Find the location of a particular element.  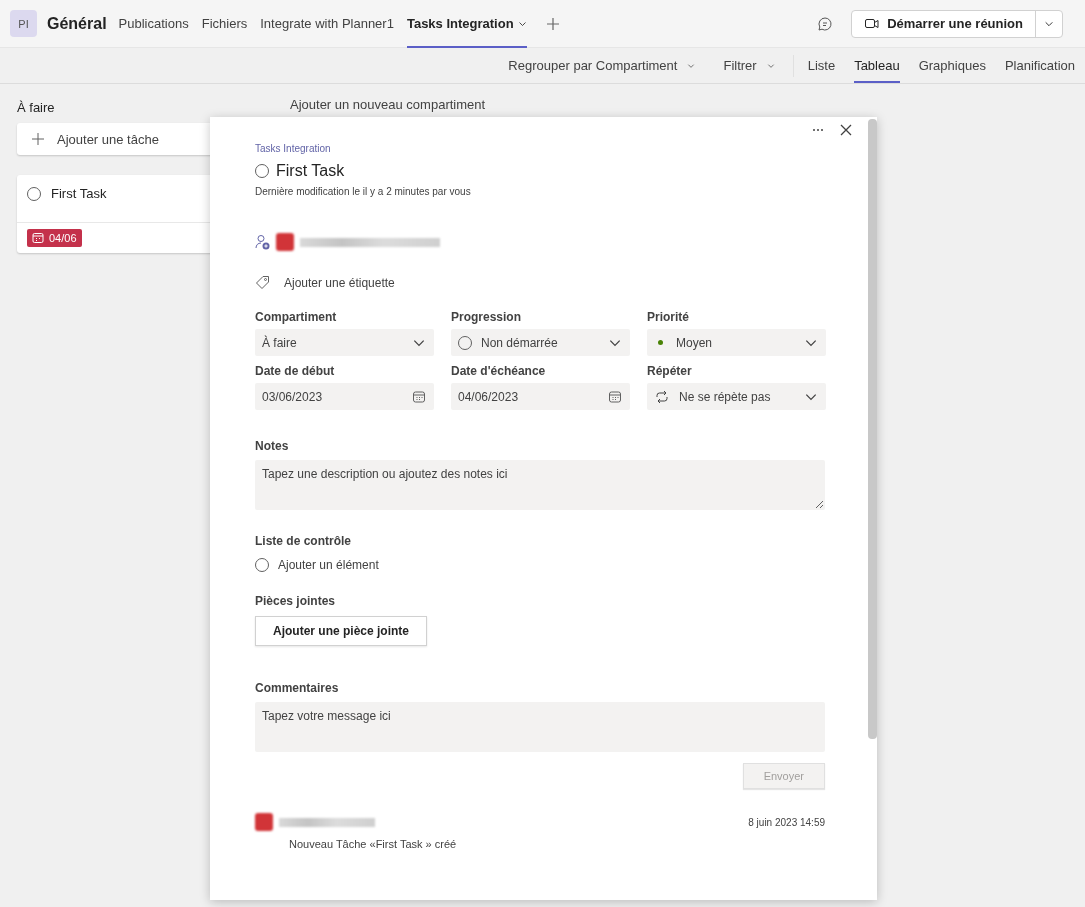

filter-dropdown: Filtrer is located at coordinates (749, 65).